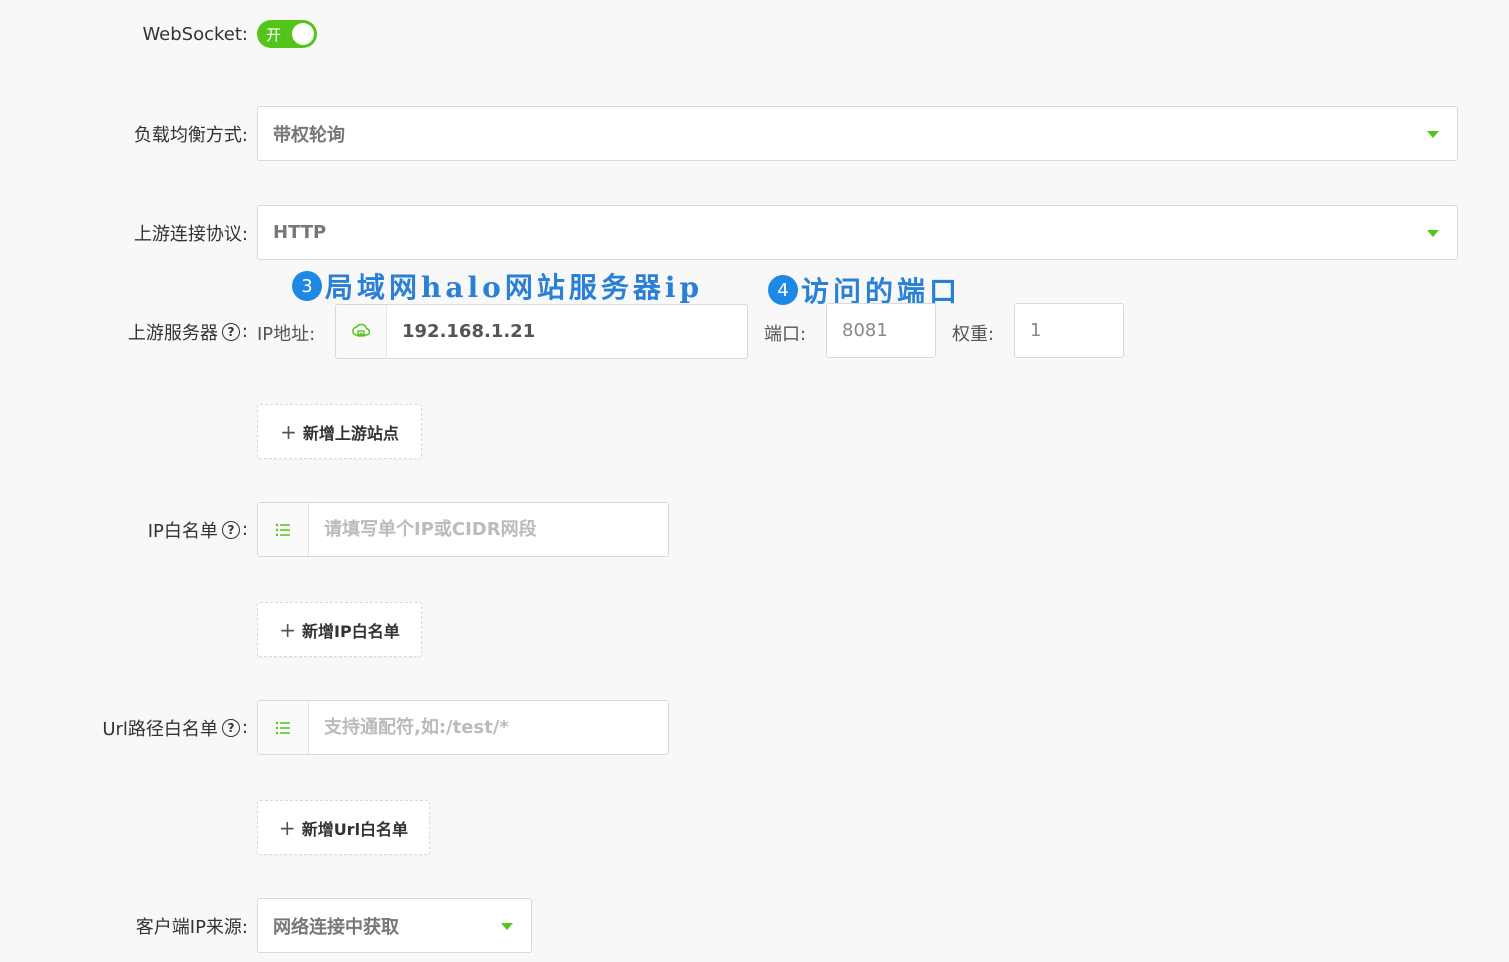 This screenshot has width=1509, height=962. Describe the element at coordinates (754, 925) in the screenshot. I see `client-ip-source-row: 客户端IP来源:` at that location.